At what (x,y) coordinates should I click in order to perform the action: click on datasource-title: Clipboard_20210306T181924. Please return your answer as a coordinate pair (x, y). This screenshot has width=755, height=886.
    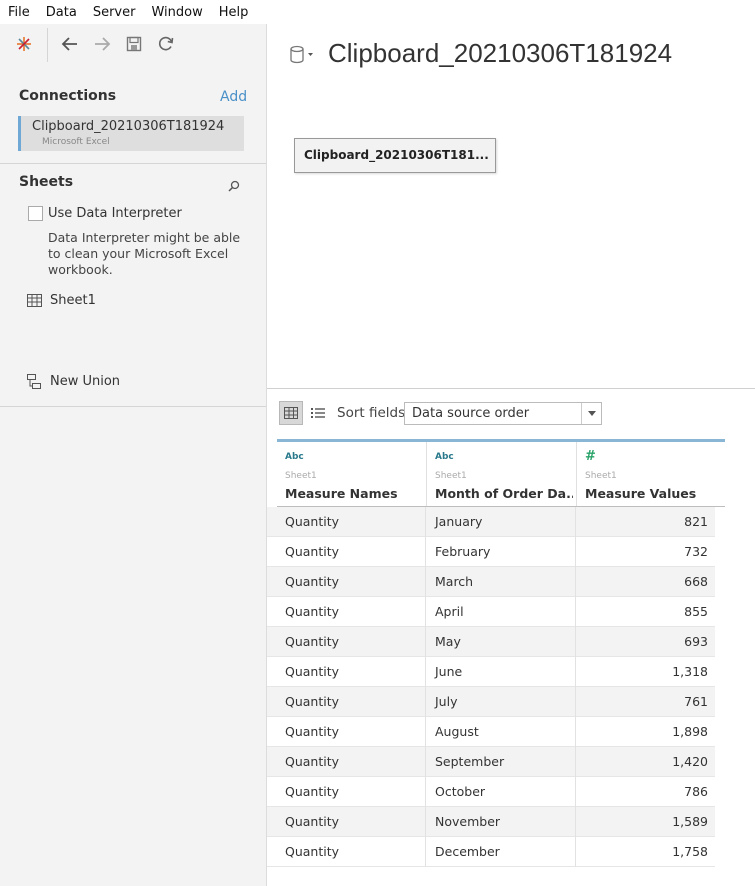
    Looking at the image, I should click on (500, 53).